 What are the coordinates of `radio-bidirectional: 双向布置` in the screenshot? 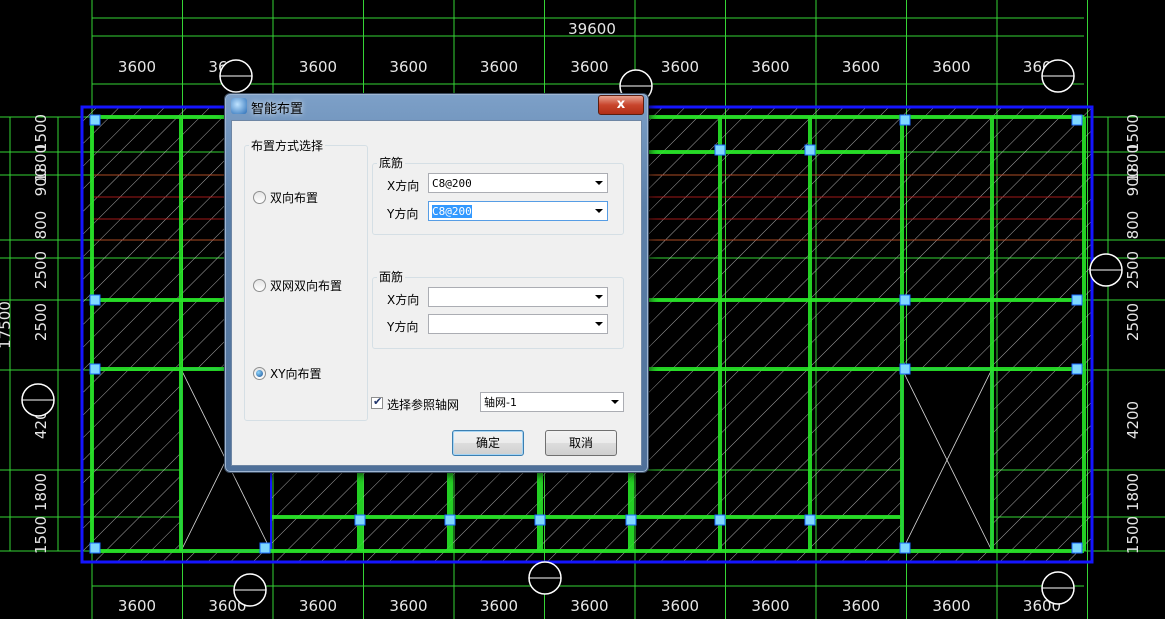 It's located at (285, 197).